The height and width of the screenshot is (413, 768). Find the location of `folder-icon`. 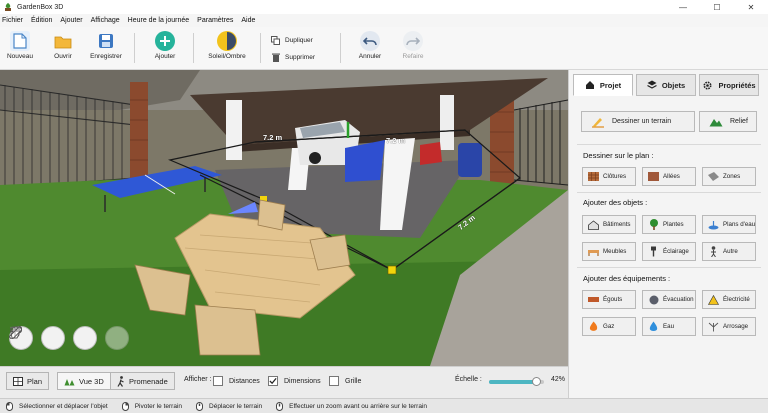

folder-icon is located at coordinates (63, 41).